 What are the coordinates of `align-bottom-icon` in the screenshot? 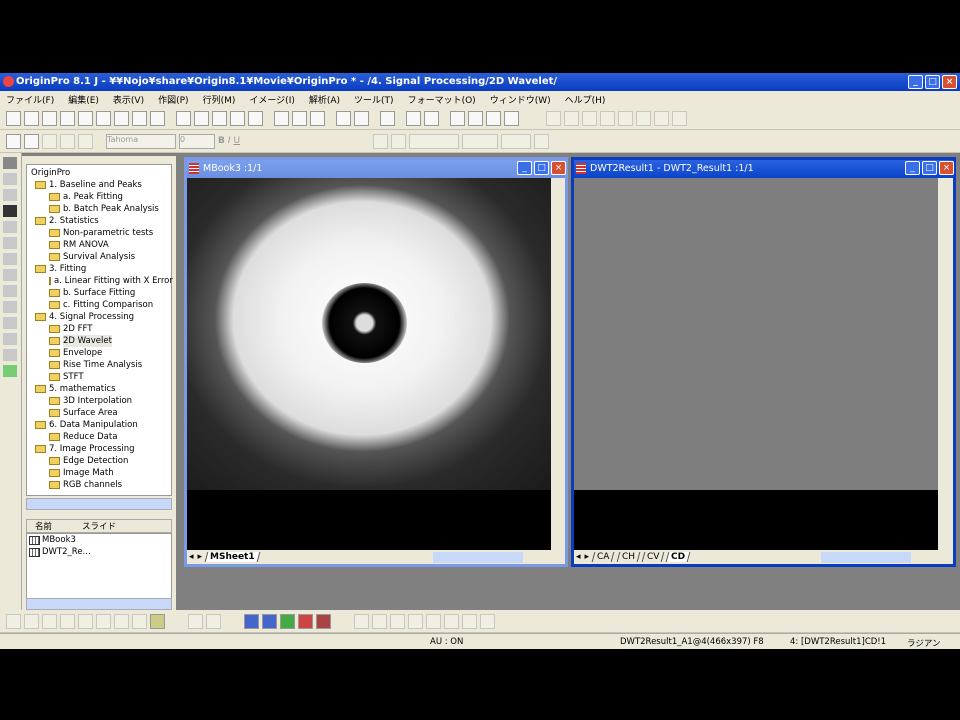 It's located at (415, 621).